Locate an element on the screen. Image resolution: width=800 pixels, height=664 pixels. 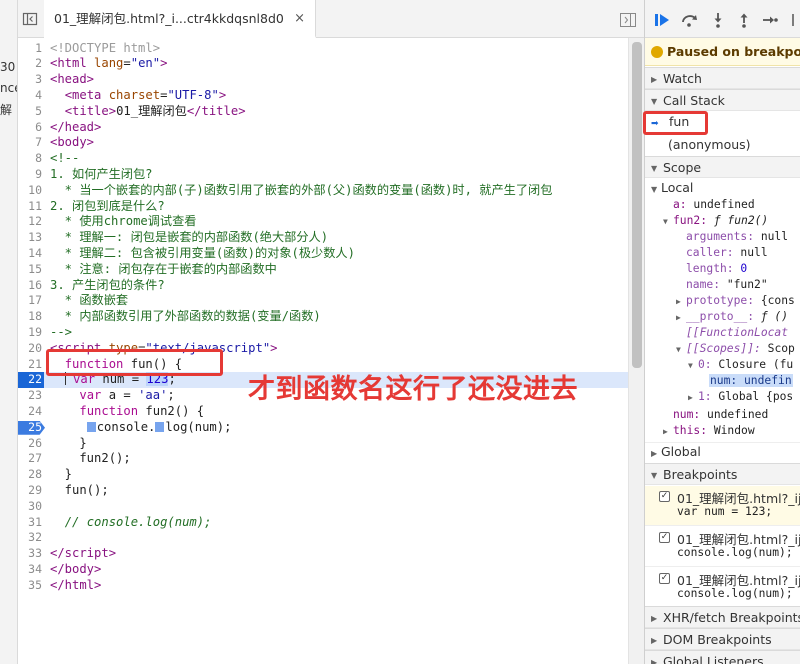
call-stack-section-header: ▼ Call Stack is located at coordinates (722, 100).